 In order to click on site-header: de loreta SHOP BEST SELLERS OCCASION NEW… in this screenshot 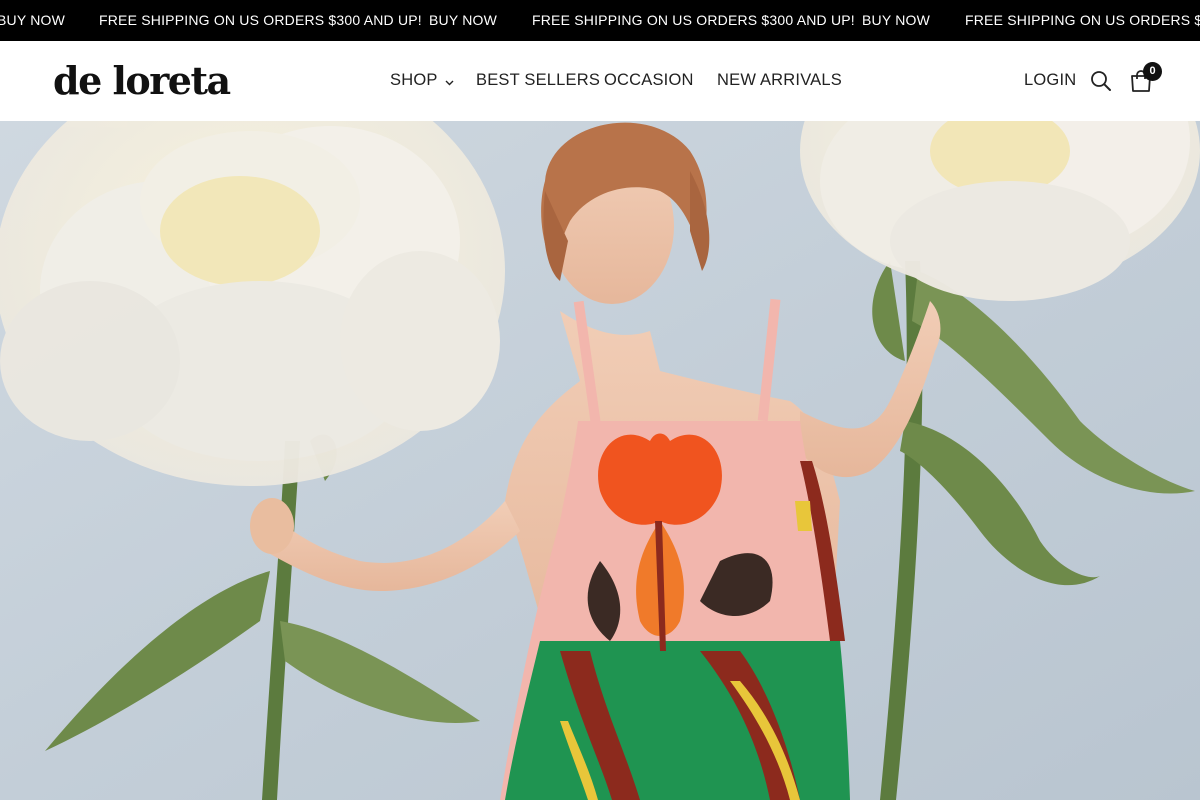, I will do `click(600, 81)`.